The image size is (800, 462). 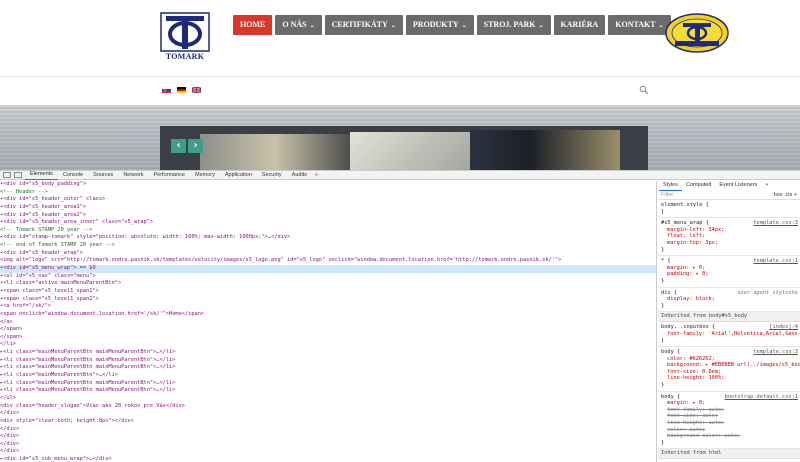 What do you see at coordinates (18, 175) in the screenshot?
I see `device-toolbar-icon` at bounding box center [18, 175].